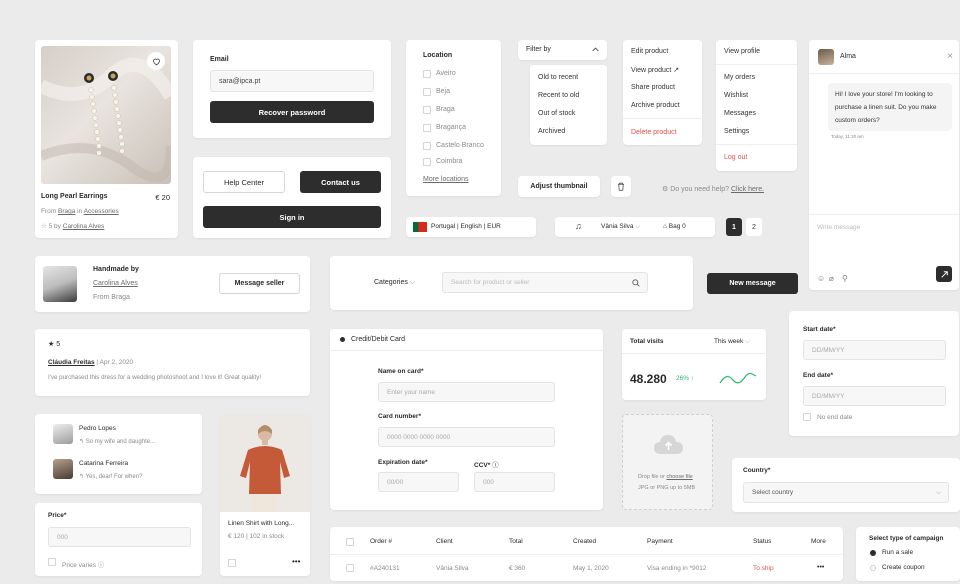 This screenshot has width=960, height=584. Describe the element at coordinates (84, 226) in the screenshot. I see `rating-author-link: Carolina Alves` at that location.